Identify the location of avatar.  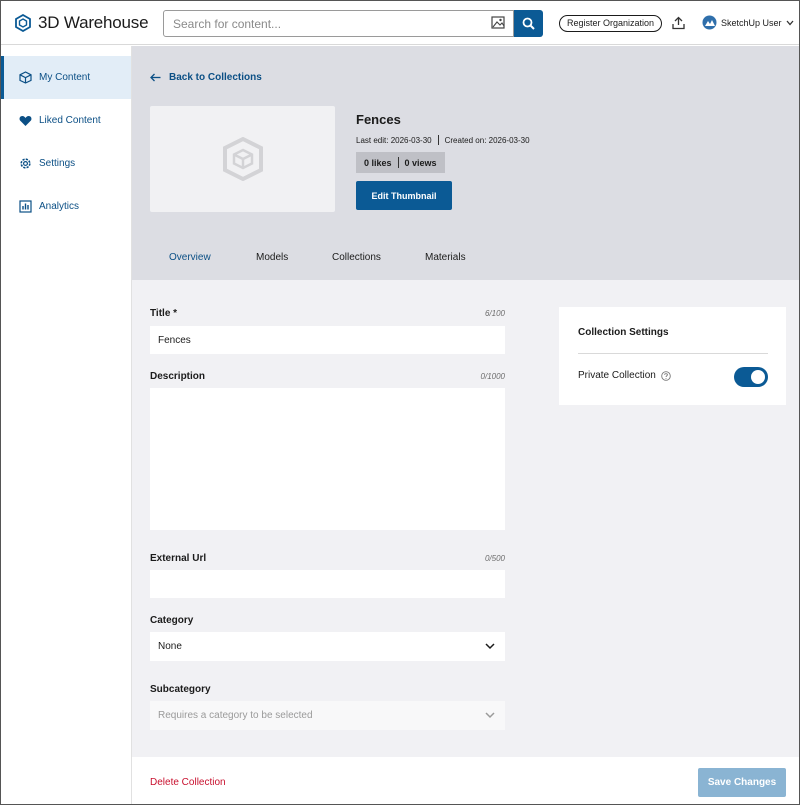
(709, 22).